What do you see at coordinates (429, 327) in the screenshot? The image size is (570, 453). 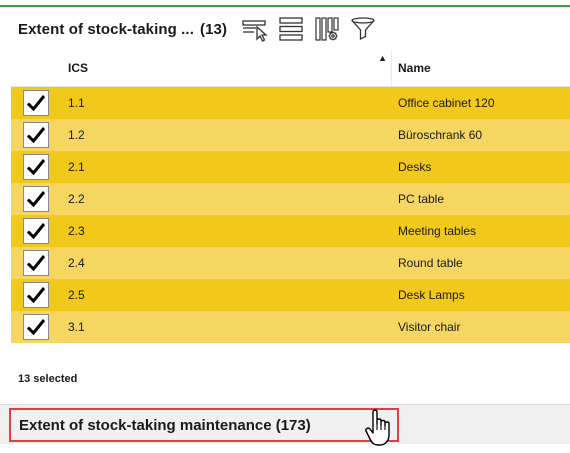 I see `name-cell: Visitor chair` at bounding box center [429, 327].